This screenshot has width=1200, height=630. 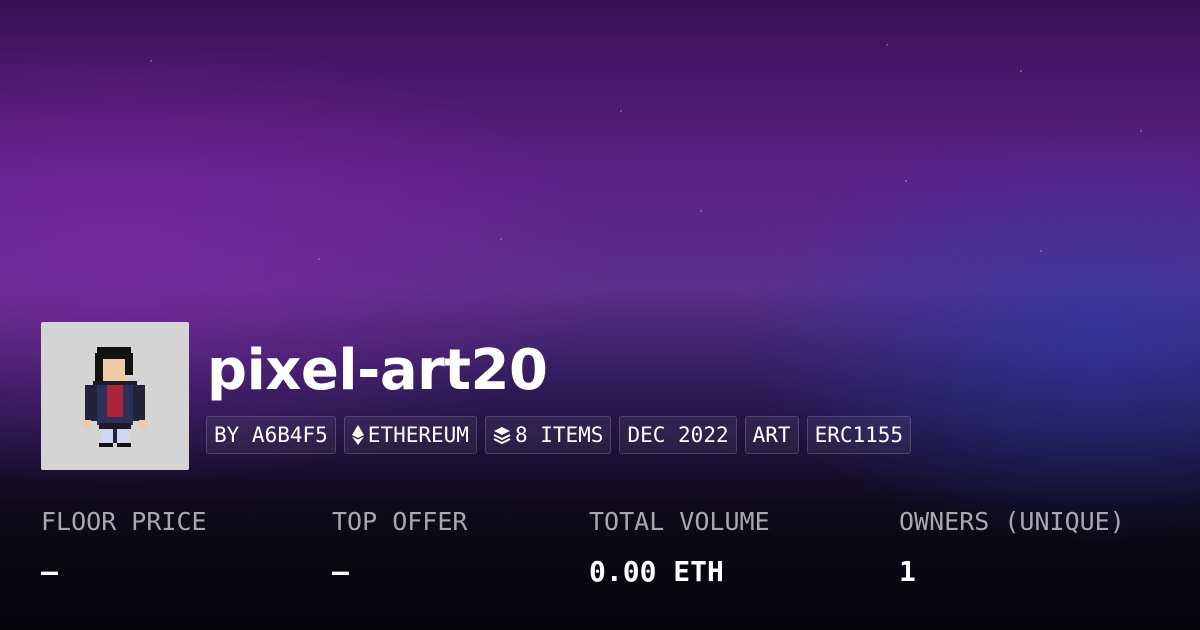 What do you see at coordinates (340, 571) in the screenshot?
I see `top-offer-value: —` at bounding box center [340, 571].